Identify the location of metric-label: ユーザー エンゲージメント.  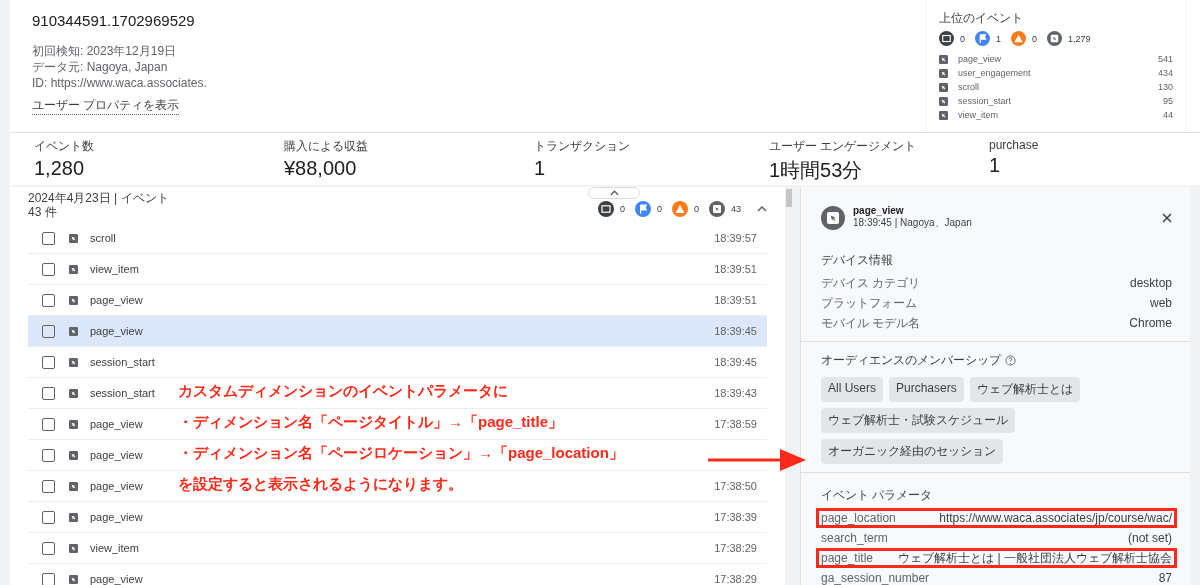
(843, 146).